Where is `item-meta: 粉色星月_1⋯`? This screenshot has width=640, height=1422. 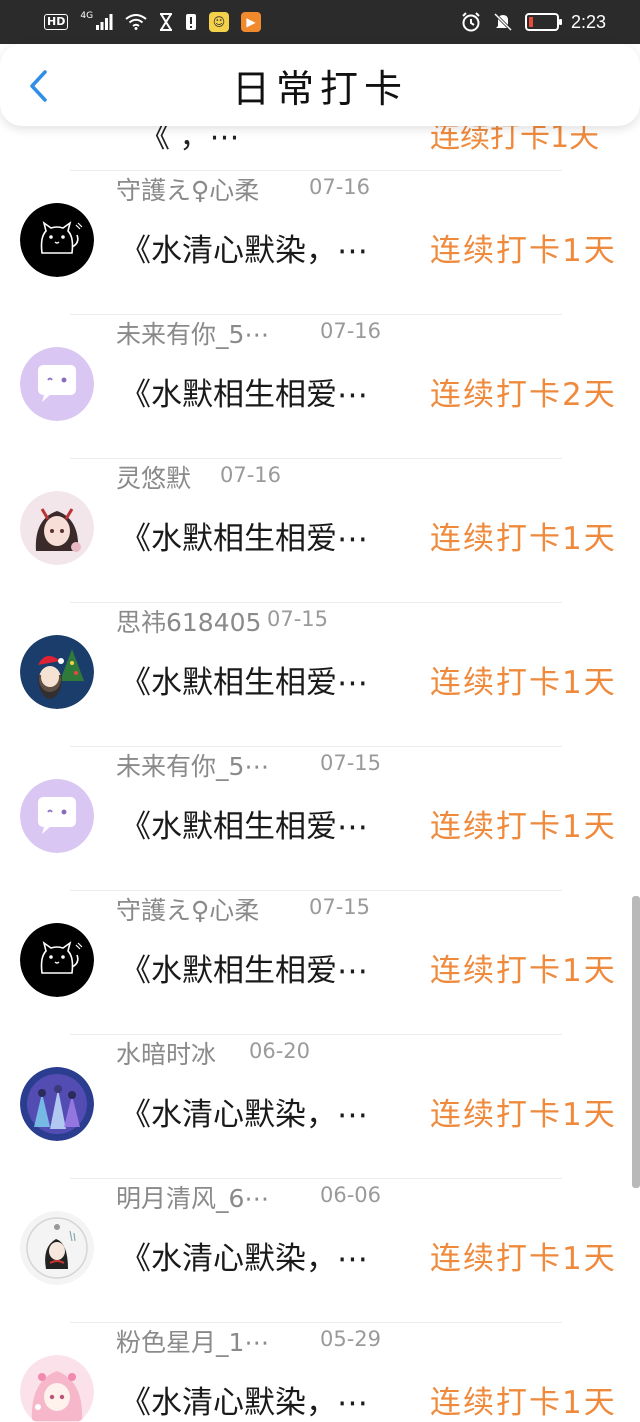 item-meta: 粉色星月_1⋯ is located at coordinates (192, 1341).